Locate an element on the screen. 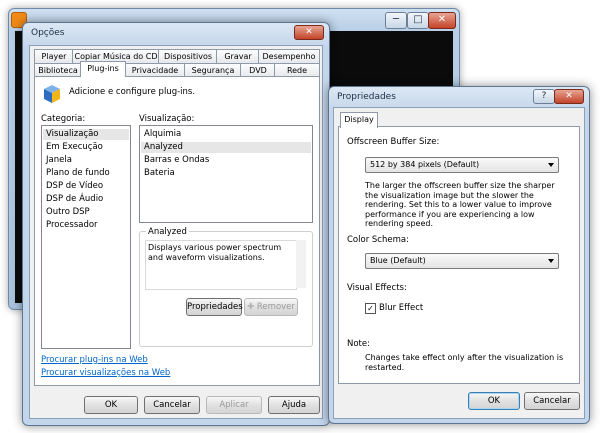 Image resolution: width=600 pixels, height=433 pixels. category-item: DSP de Vídeo is located at coordinates (74, 186).